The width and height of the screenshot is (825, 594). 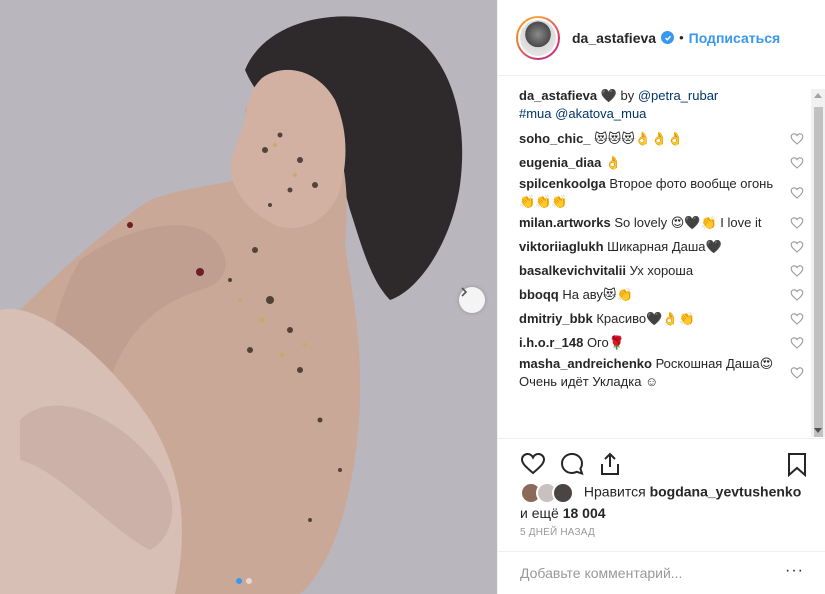 I want to click on comment-row: basalkevichvitalii Ух хороша, so click(x=665, y=271).